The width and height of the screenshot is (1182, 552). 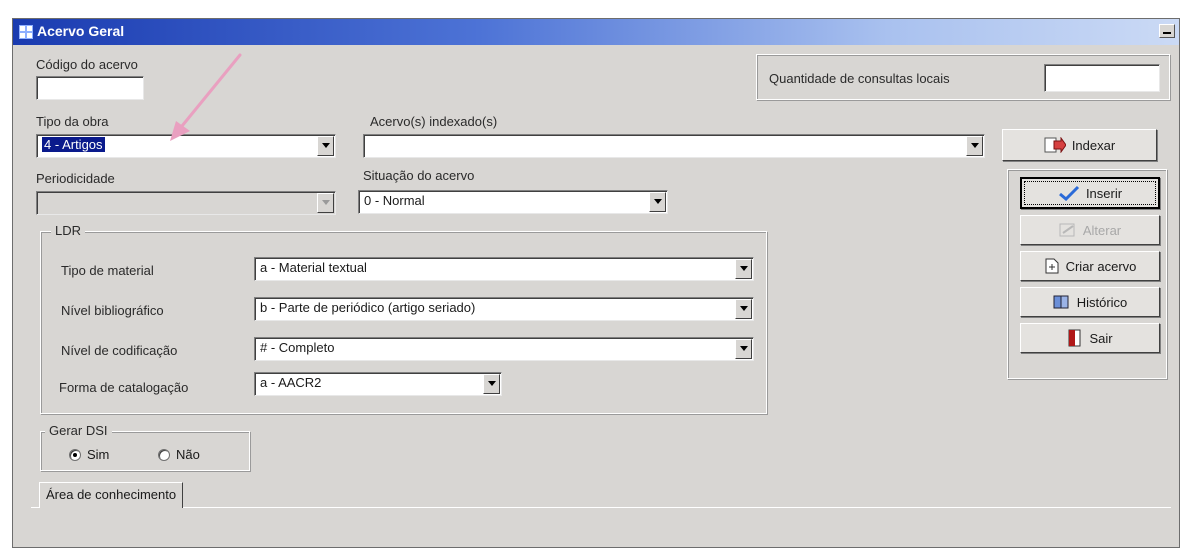 I want to click on codigo-label: Código do acervo, so click(x=87, y=64).